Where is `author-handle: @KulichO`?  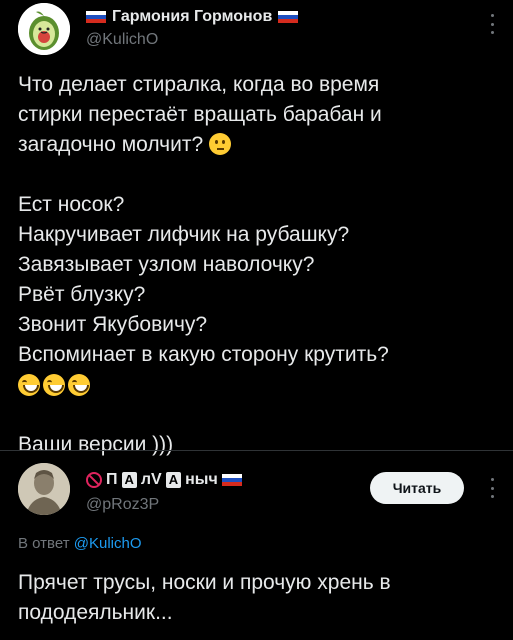
author-handle: @KulichO is located at coordinates (122, 40).